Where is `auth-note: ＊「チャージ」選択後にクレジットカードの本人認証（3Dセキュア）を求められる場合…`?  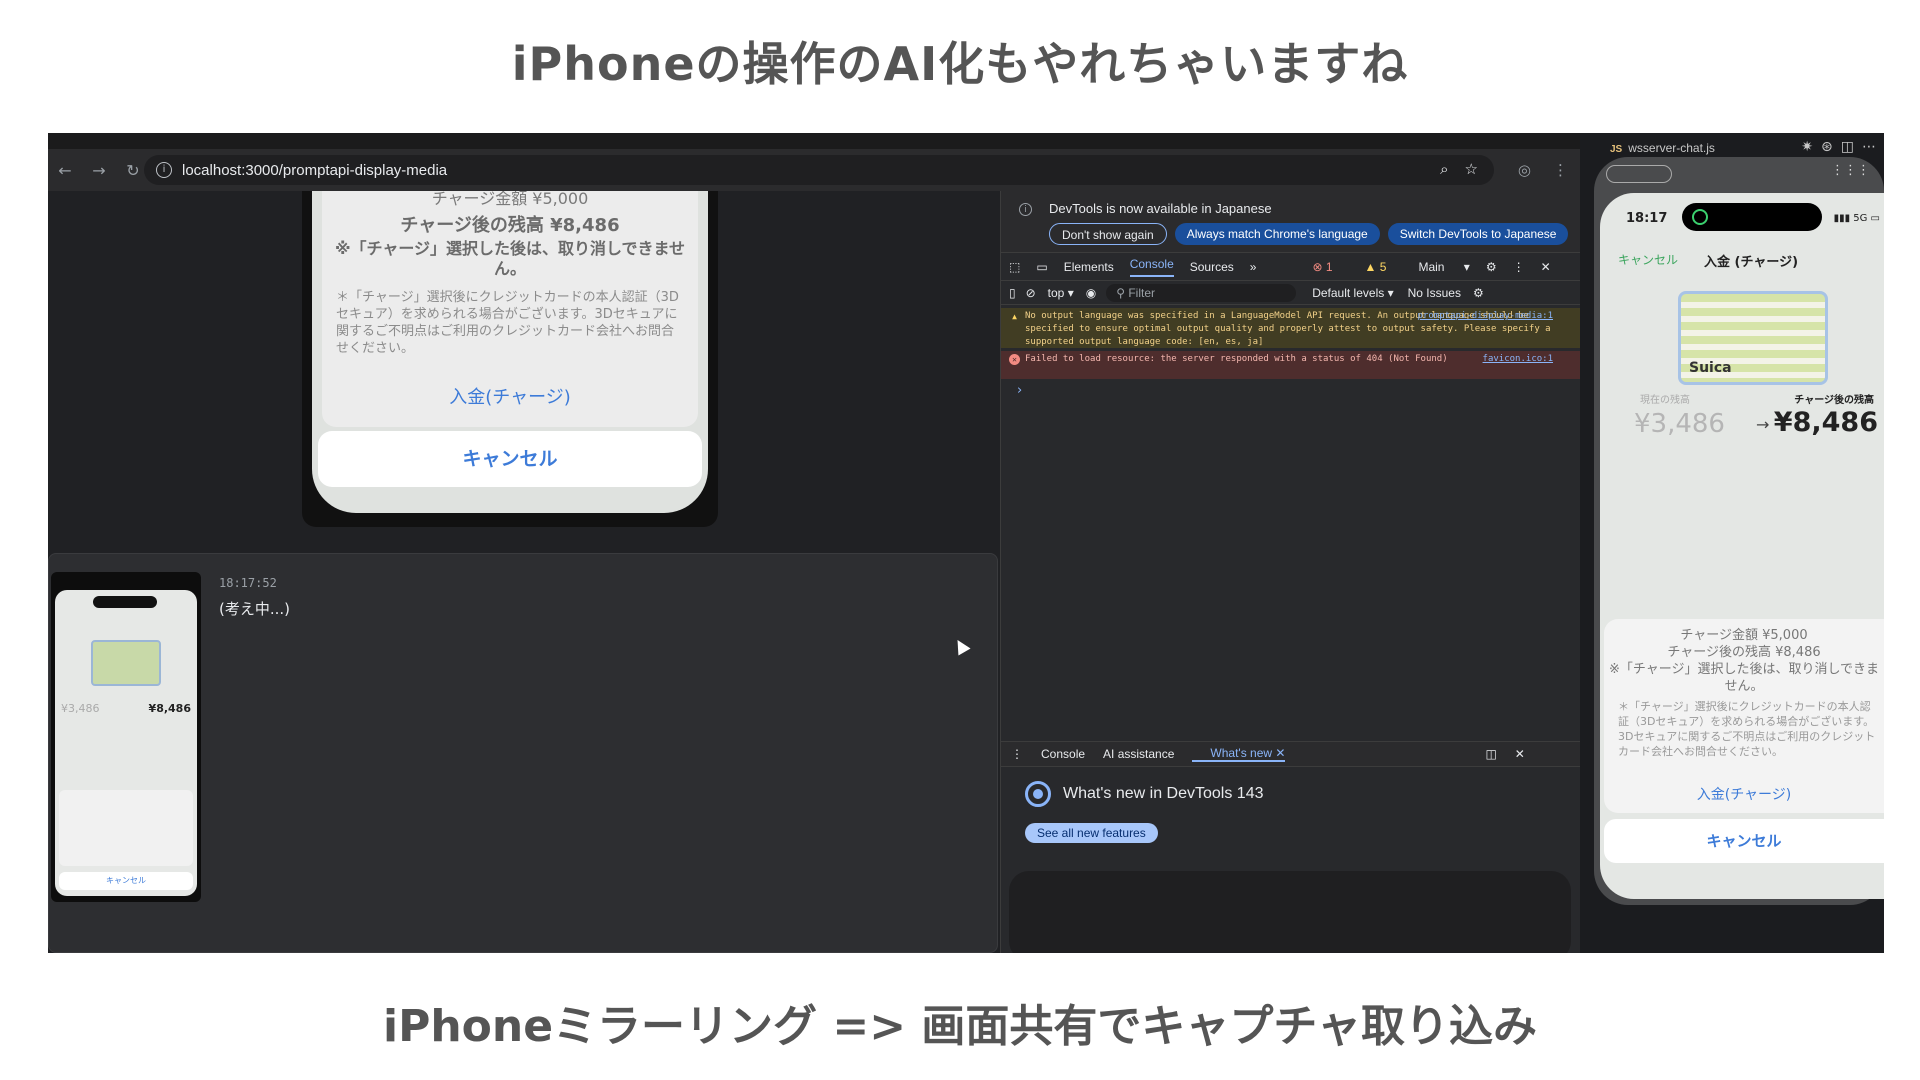
auth-note: ＊「チャージ」選択後にクレジットカードの本人認証（3Dセキュア）を求められる場合… is located at coordinates (507, 323).